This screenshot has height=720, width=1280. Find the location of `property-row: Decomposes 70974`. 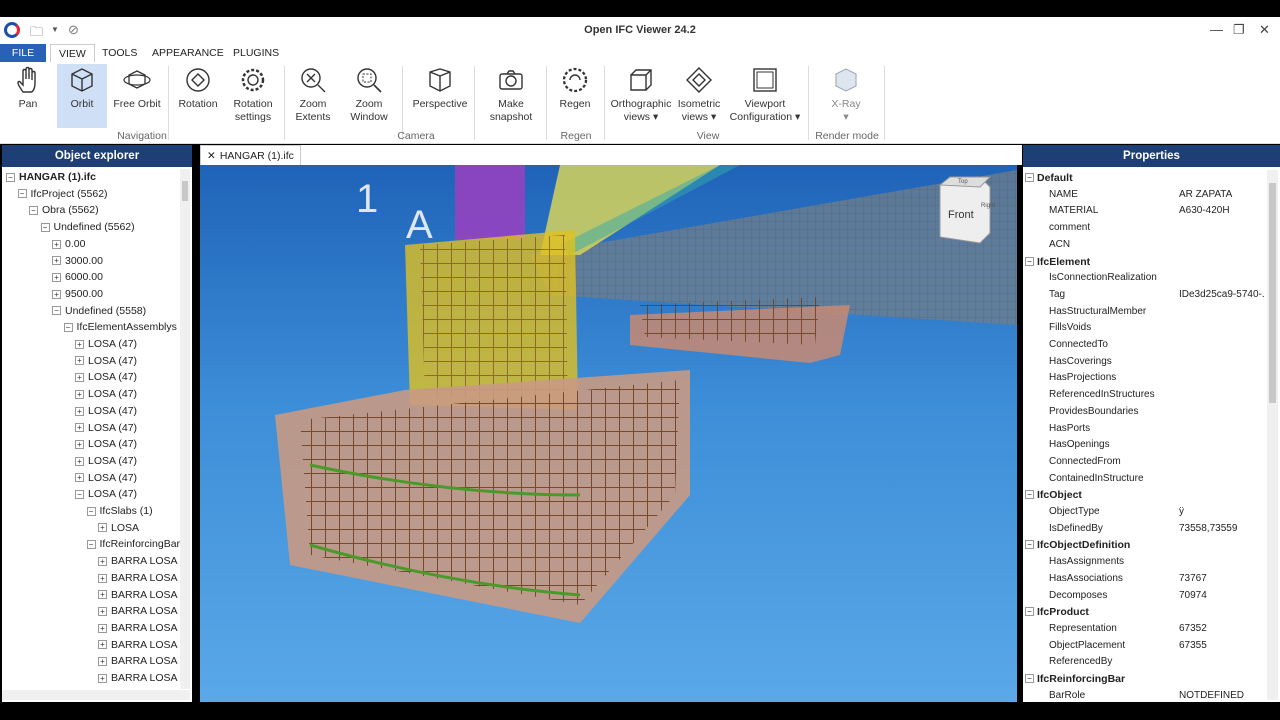

property-row: Decomposes 70974 is located at coordinates (1144, 596).